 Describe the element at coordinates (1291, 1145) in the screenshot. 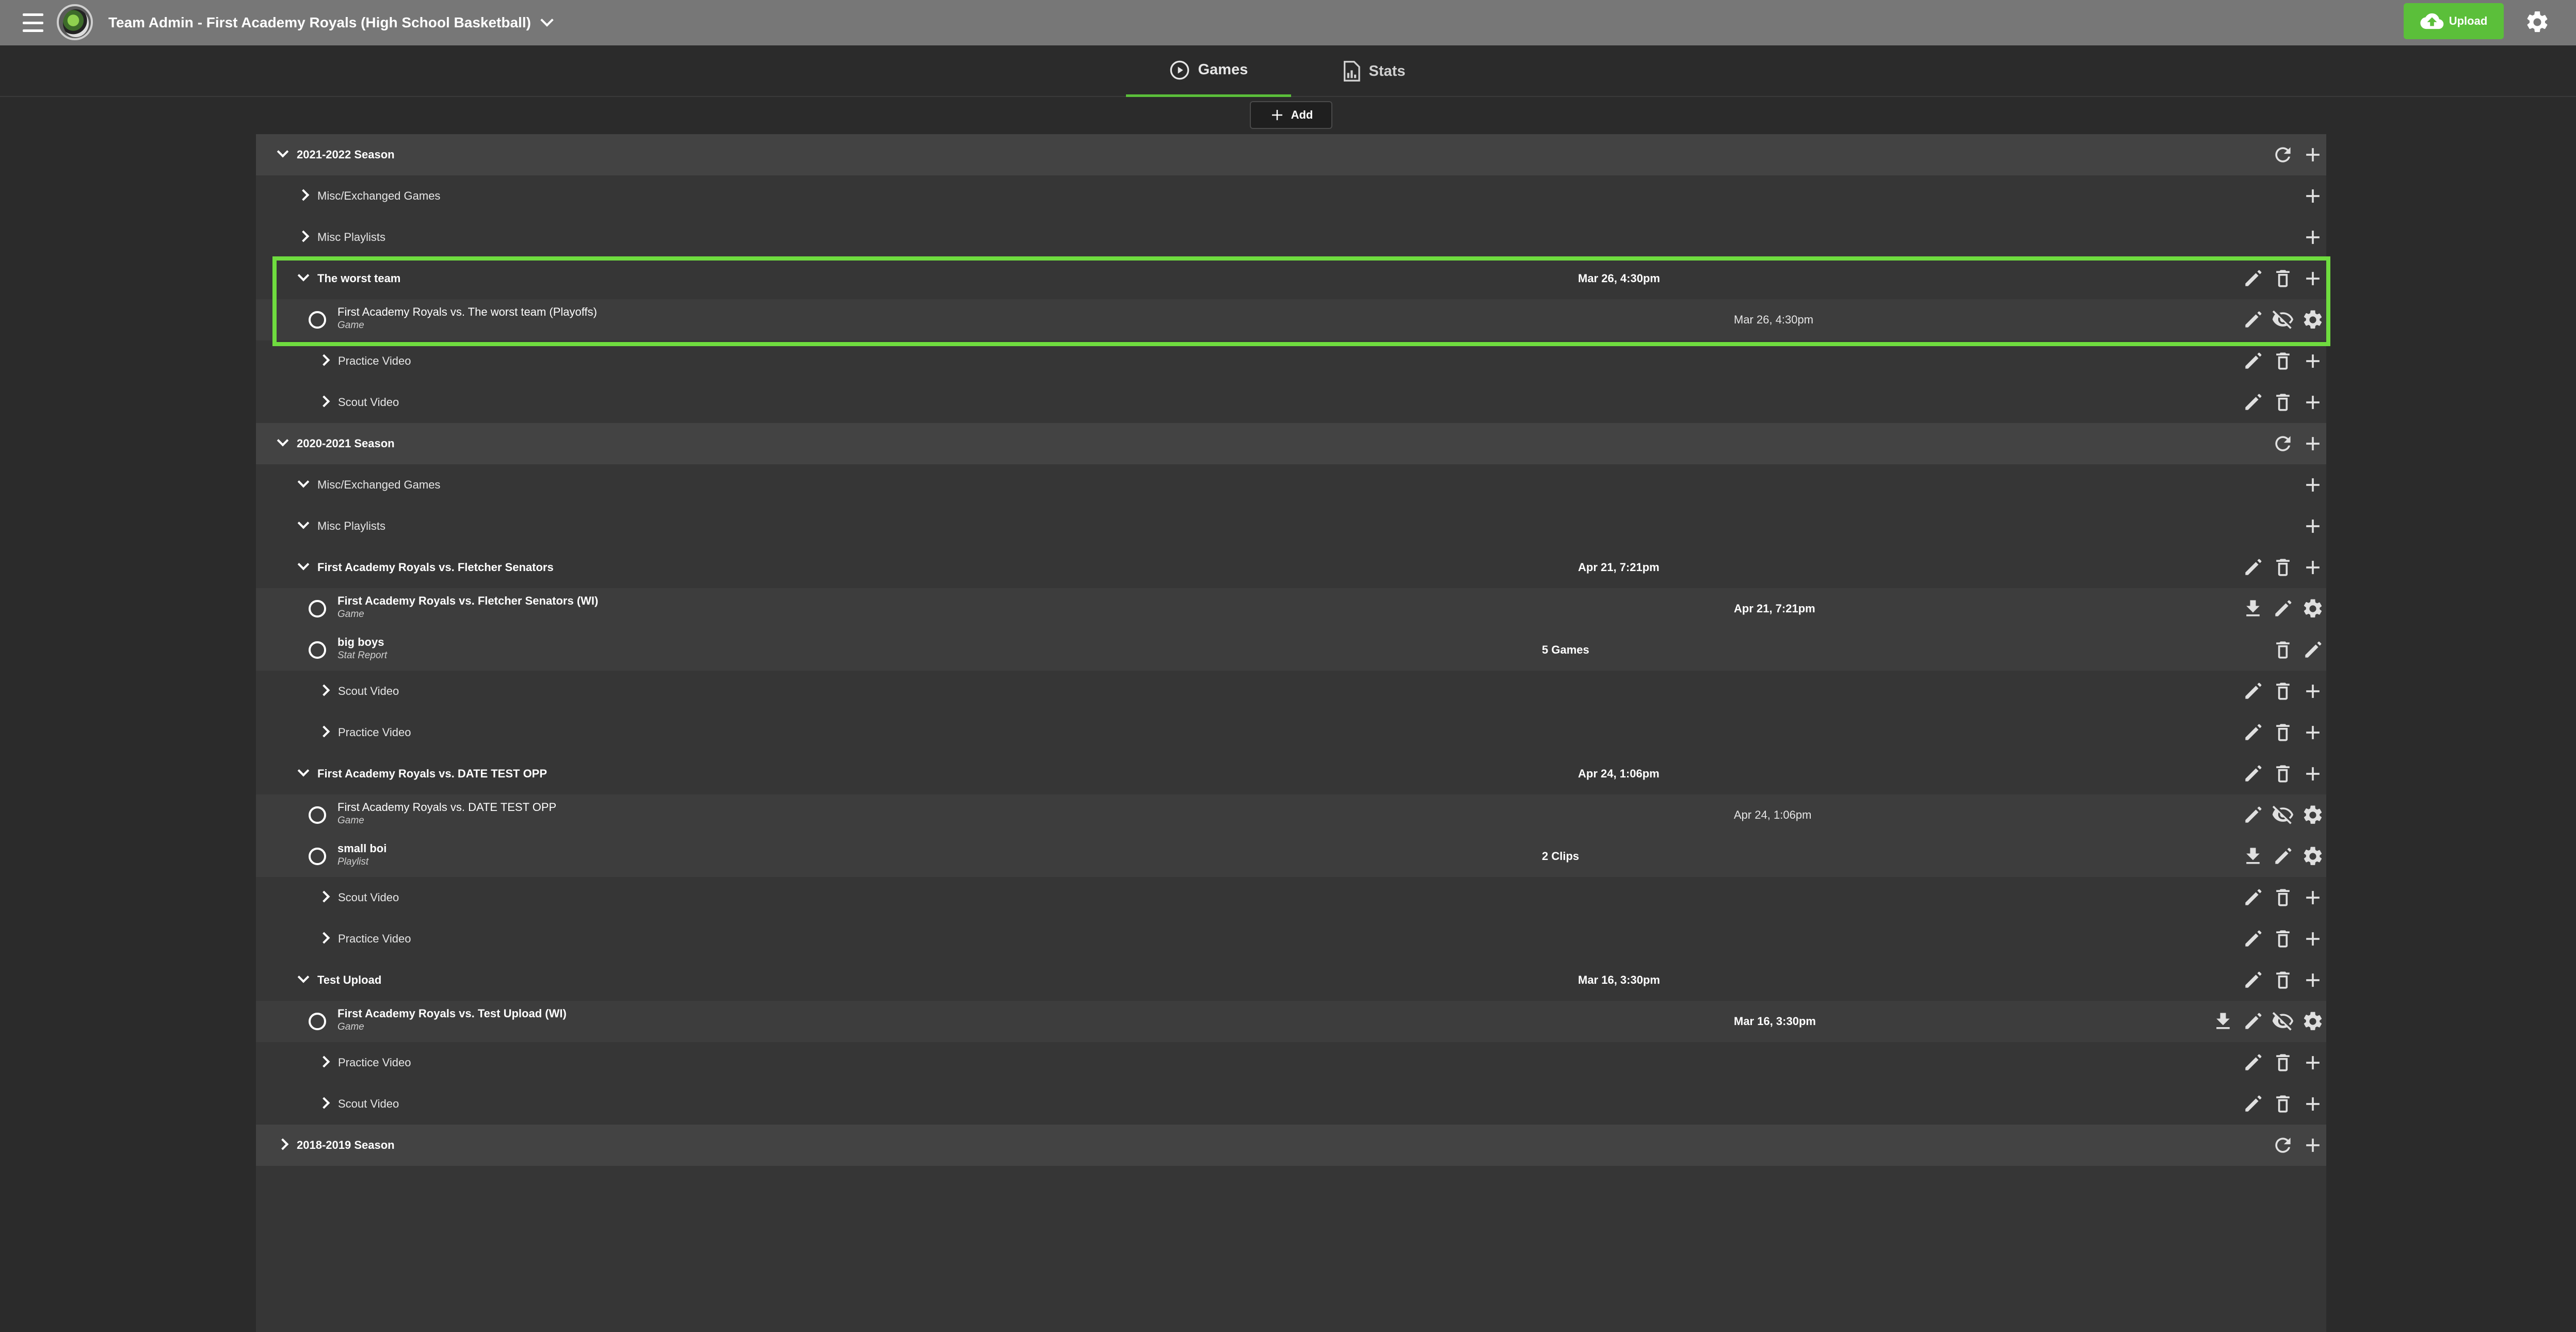

I see `season-row: 2018-2019 Season` at that location.